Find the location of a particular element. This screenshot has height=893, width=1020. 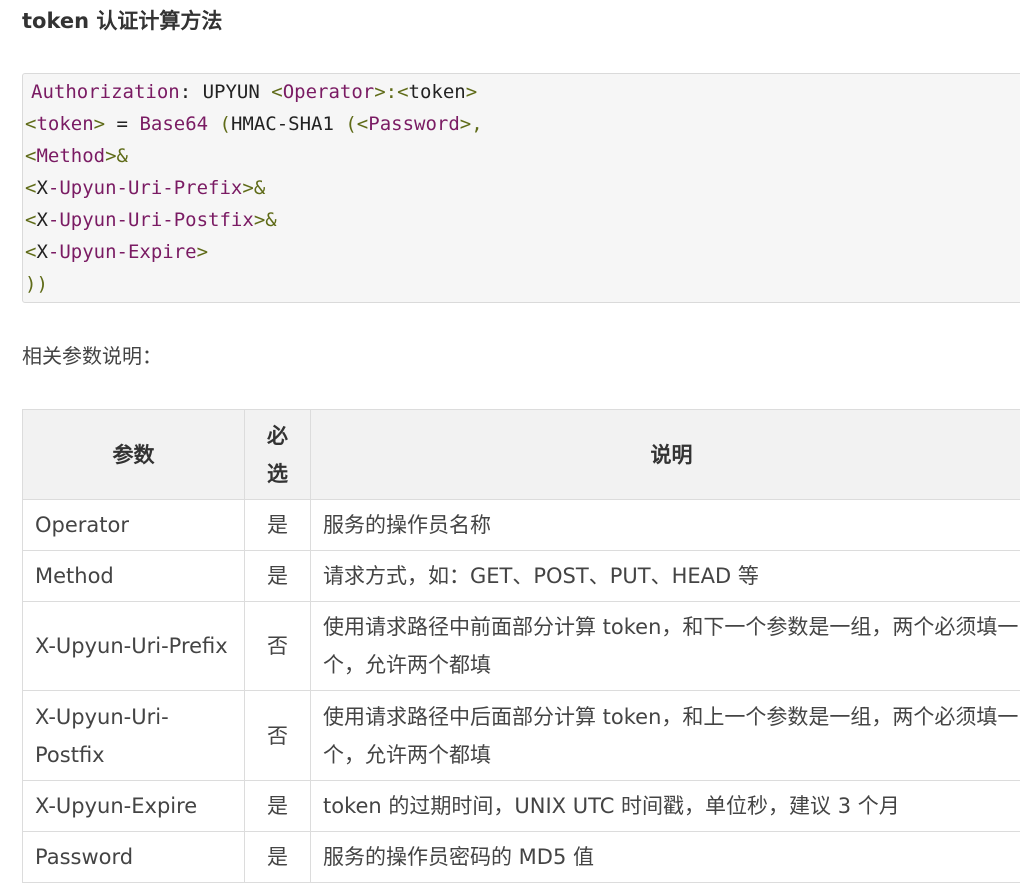

code-token: -Upyun-Uri-Prefix is located at coordinates (145, 188).